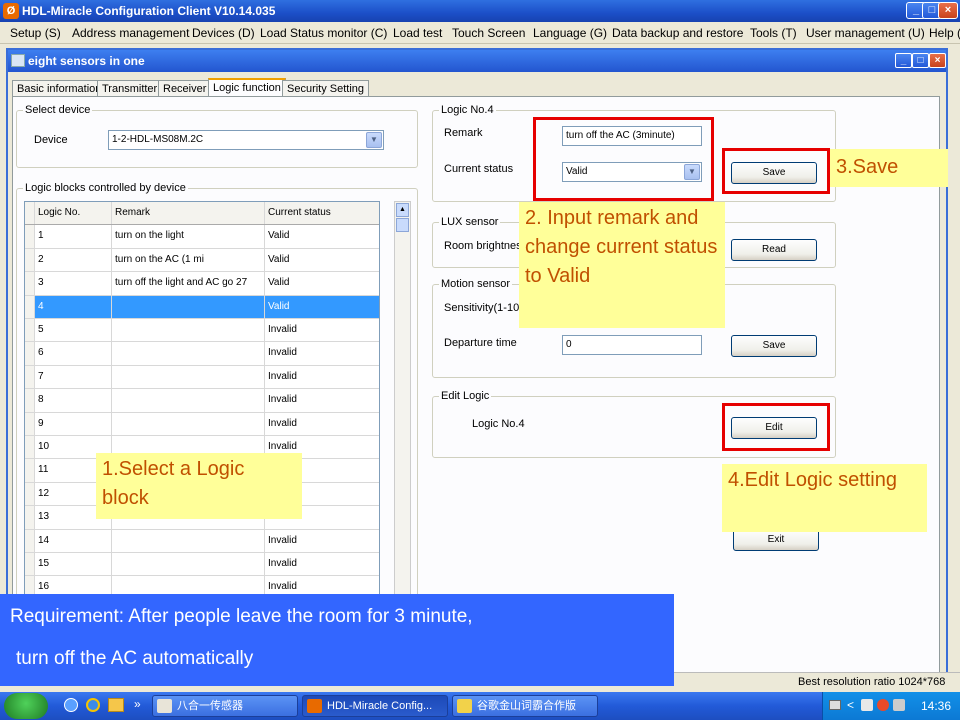 This screenshot has width=960, height=720. What do you see at coordinates (948, 10) in the screenshot?
I see `app-close-button: ×` at bounding box center [948, 10].